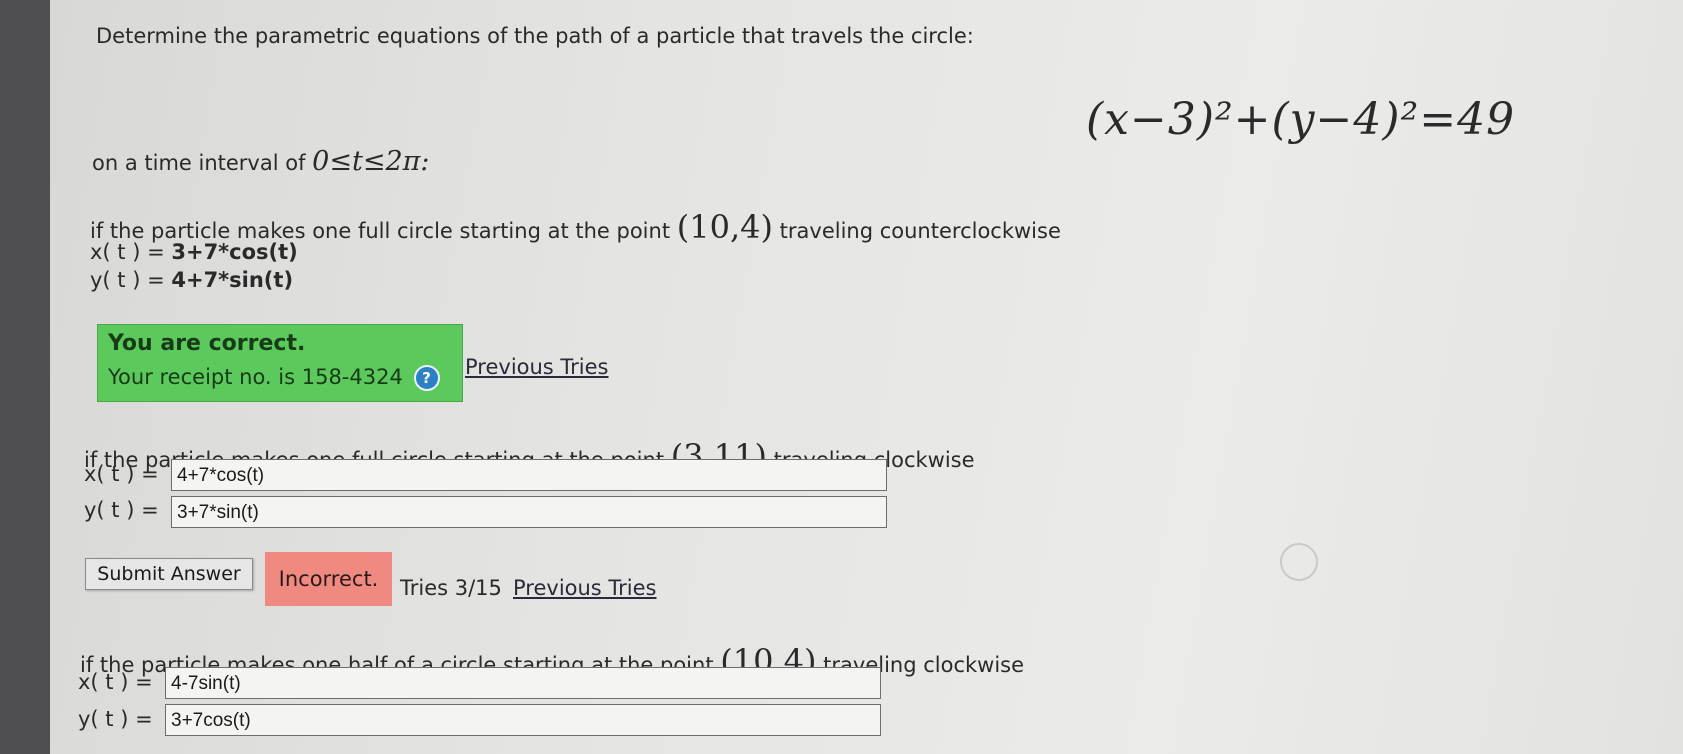  Describe the element at coordinates (585, 588) in the screenshot. I see `part2-previous-tries-link: Previous Tries` at that location.